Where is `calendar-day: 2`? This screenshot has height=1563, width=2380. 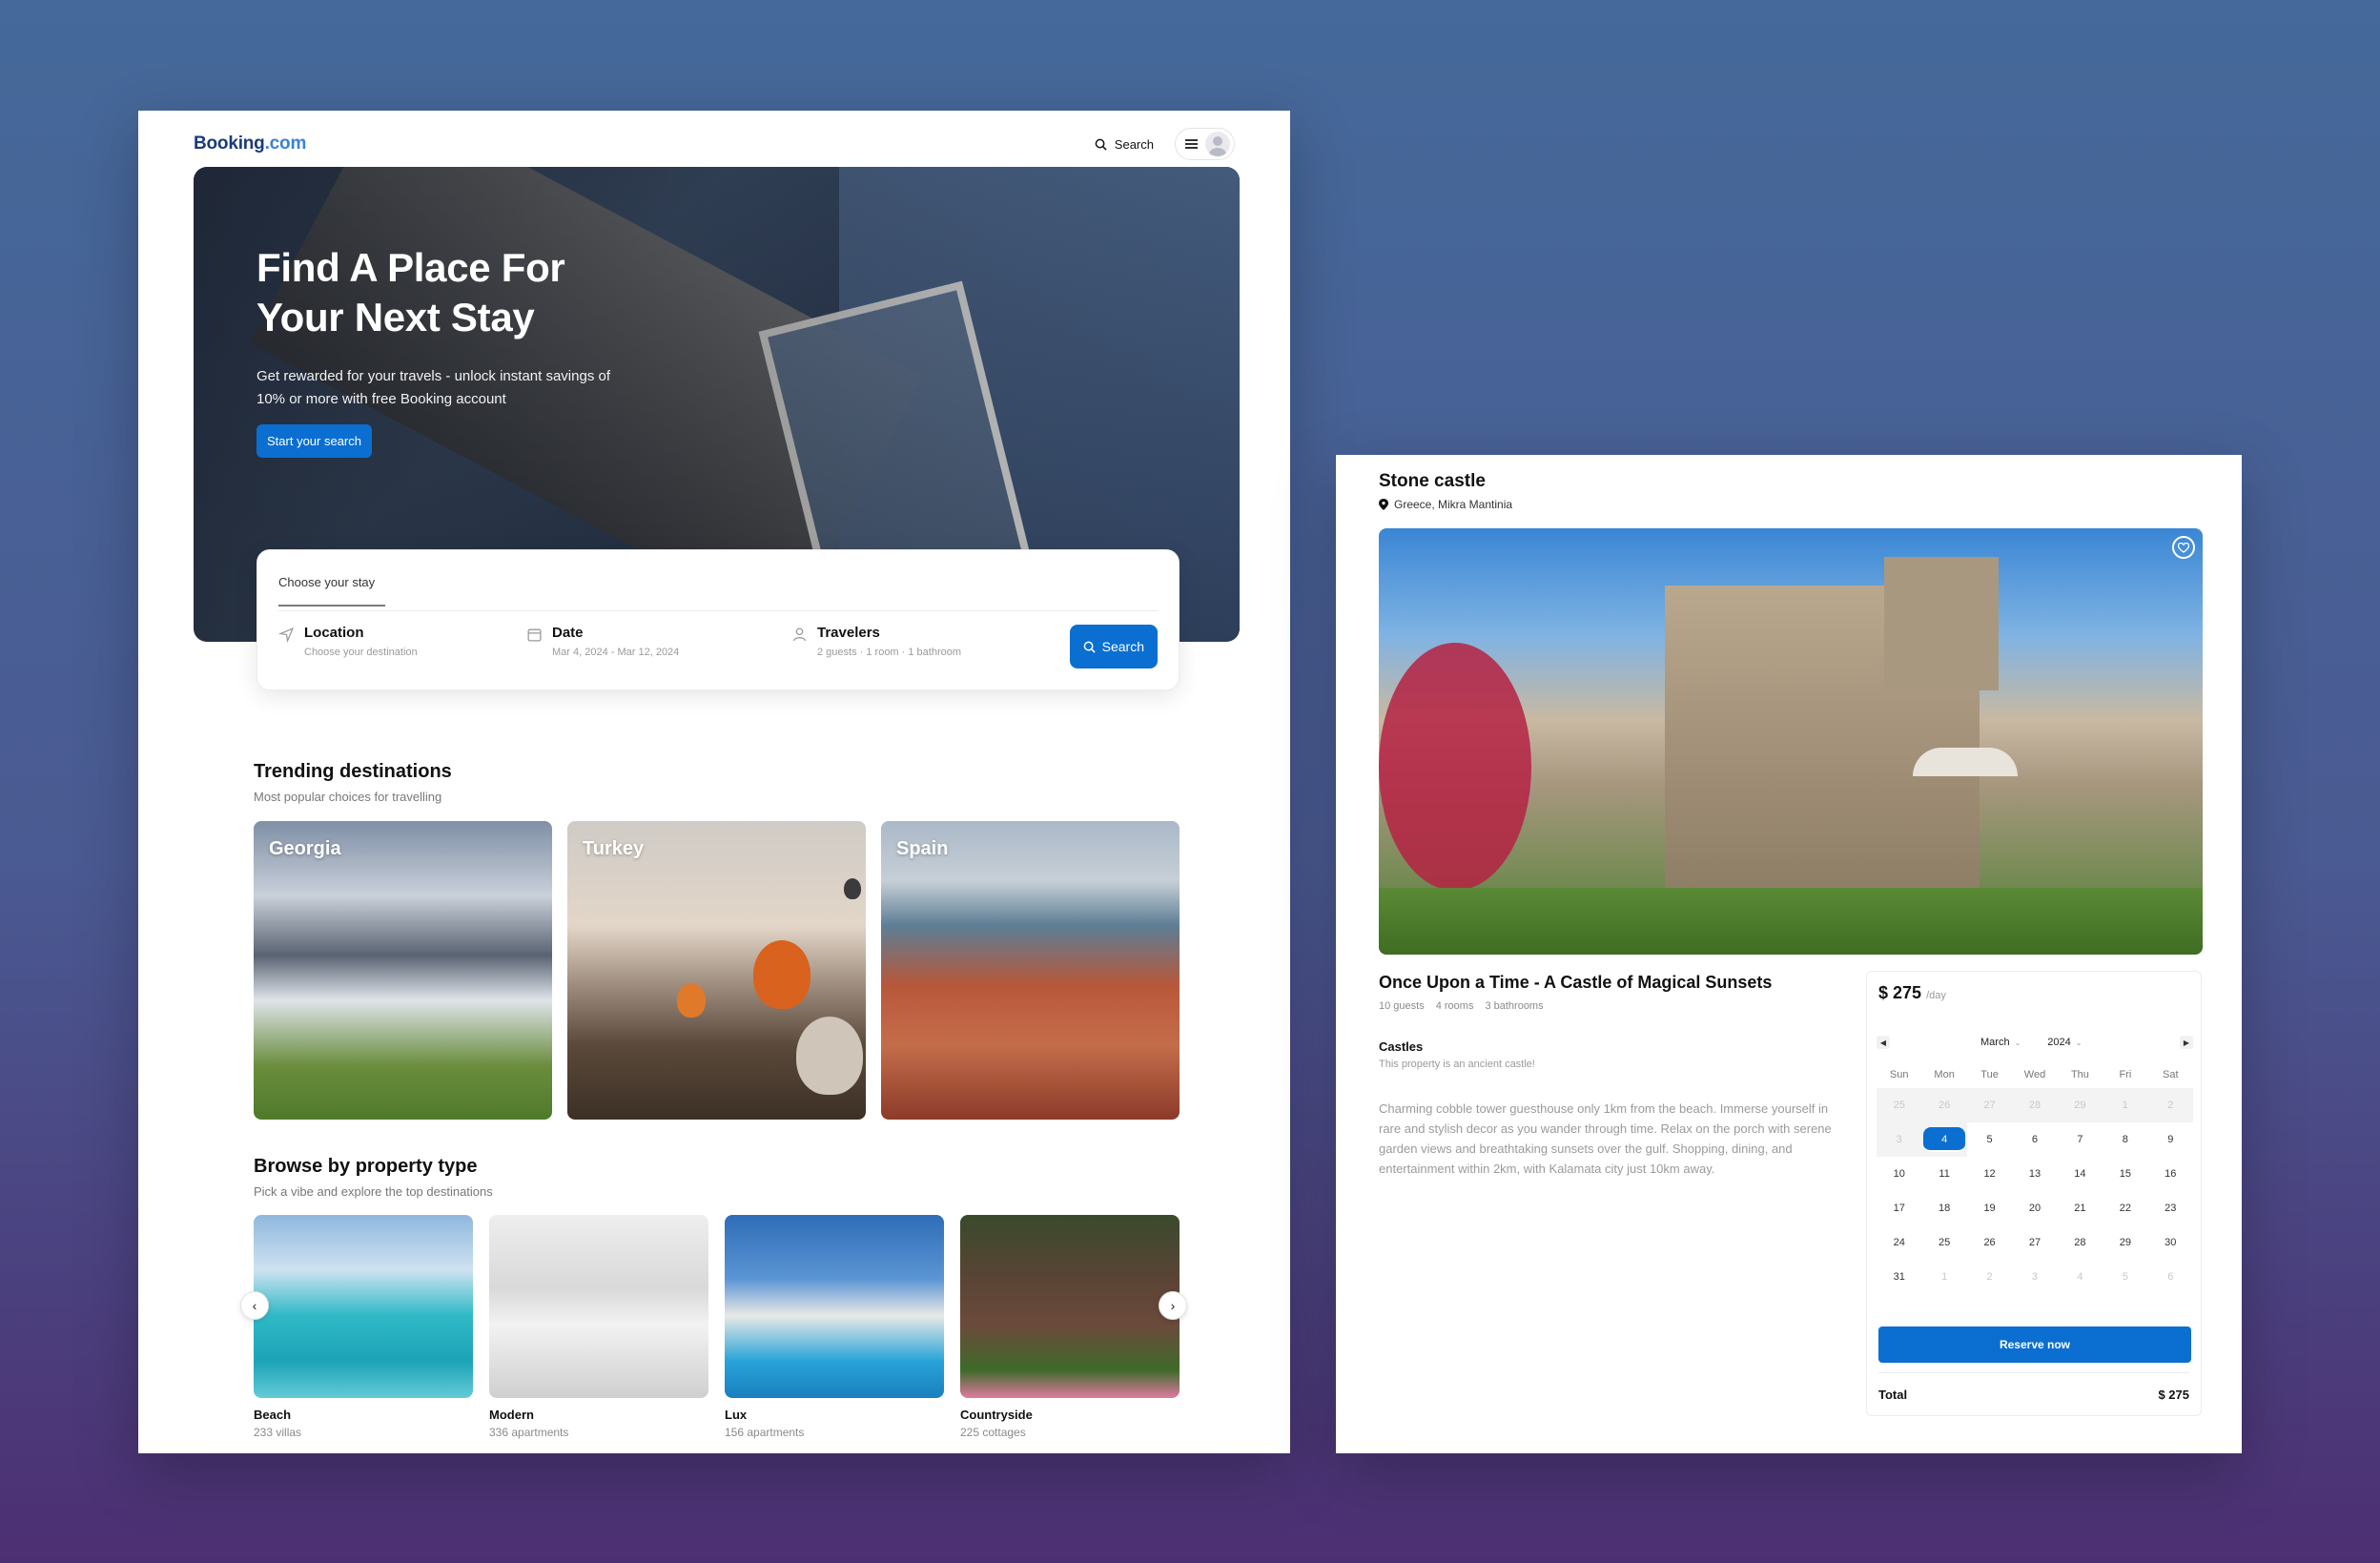
calendar-day: 2 is located at coordinates (1990, 1277).